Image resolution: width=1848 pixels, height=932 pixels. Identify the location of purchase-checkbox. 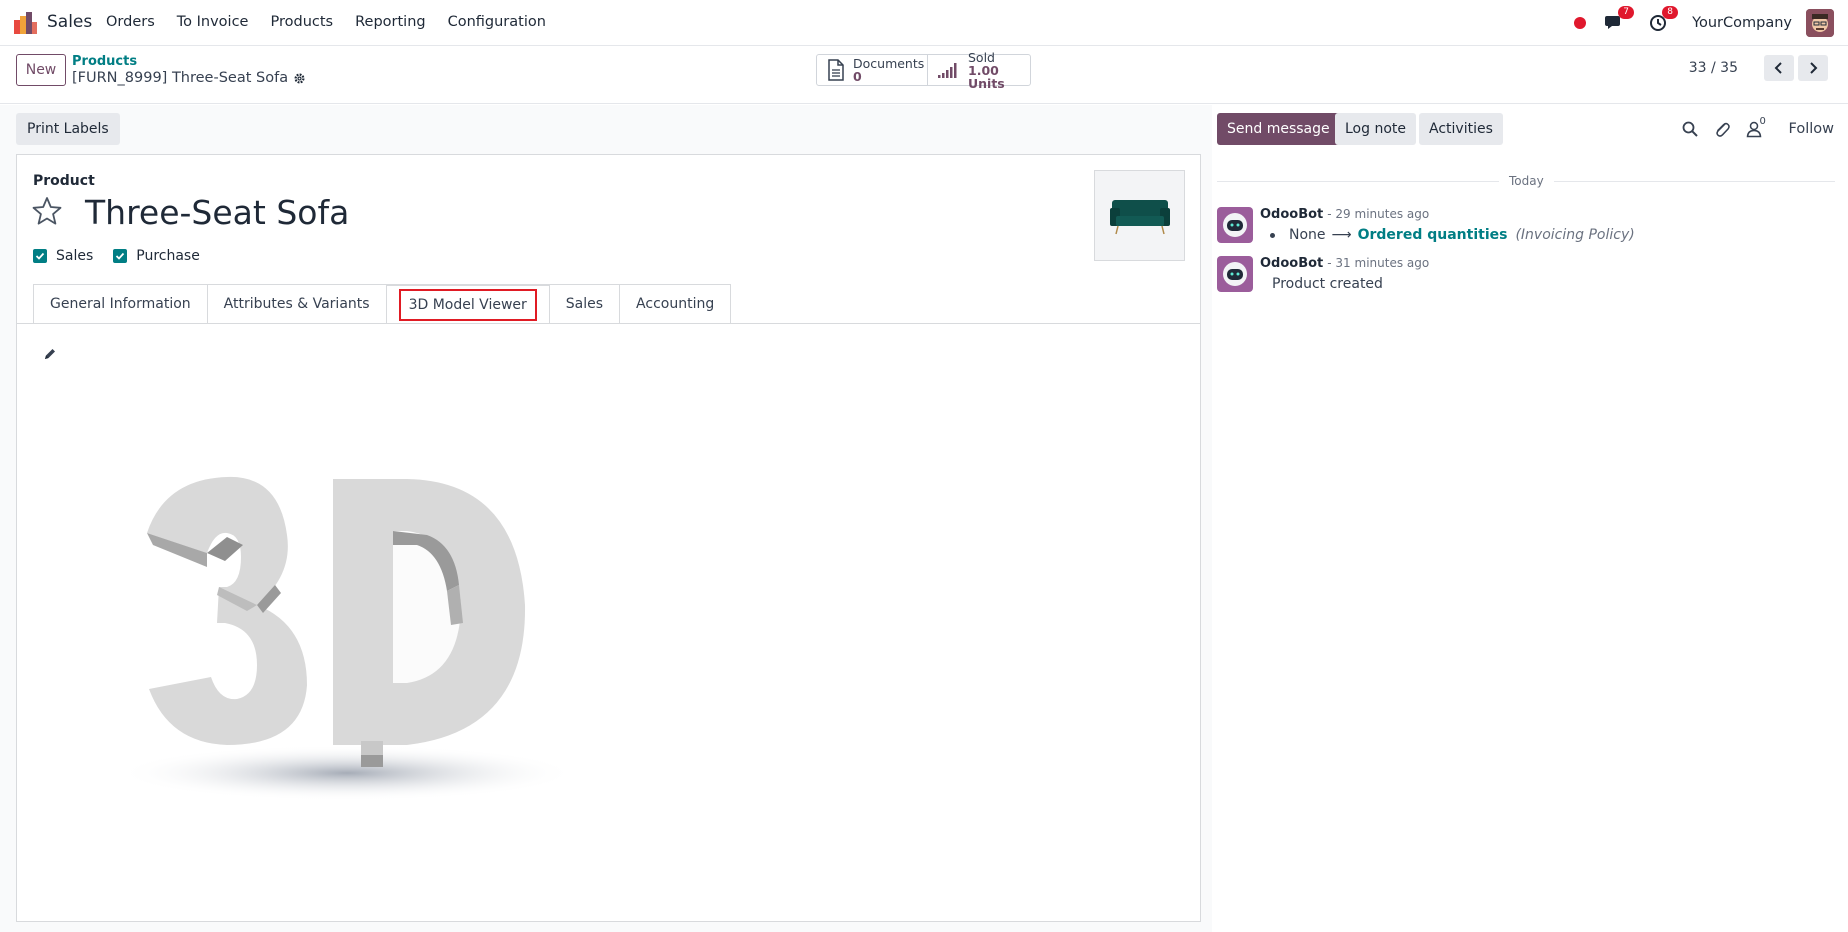
(120, 256).